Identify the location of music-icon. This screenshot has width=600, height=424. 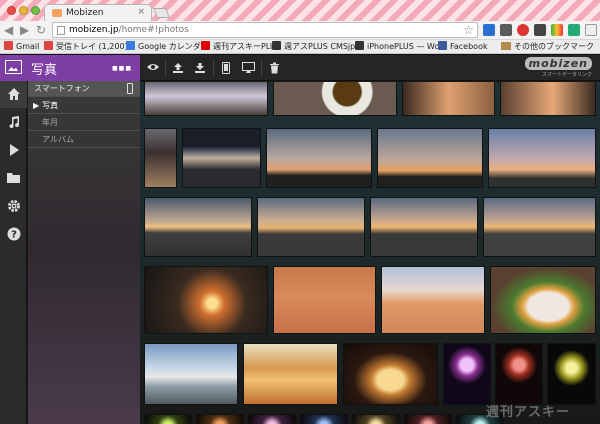
(13, 122).